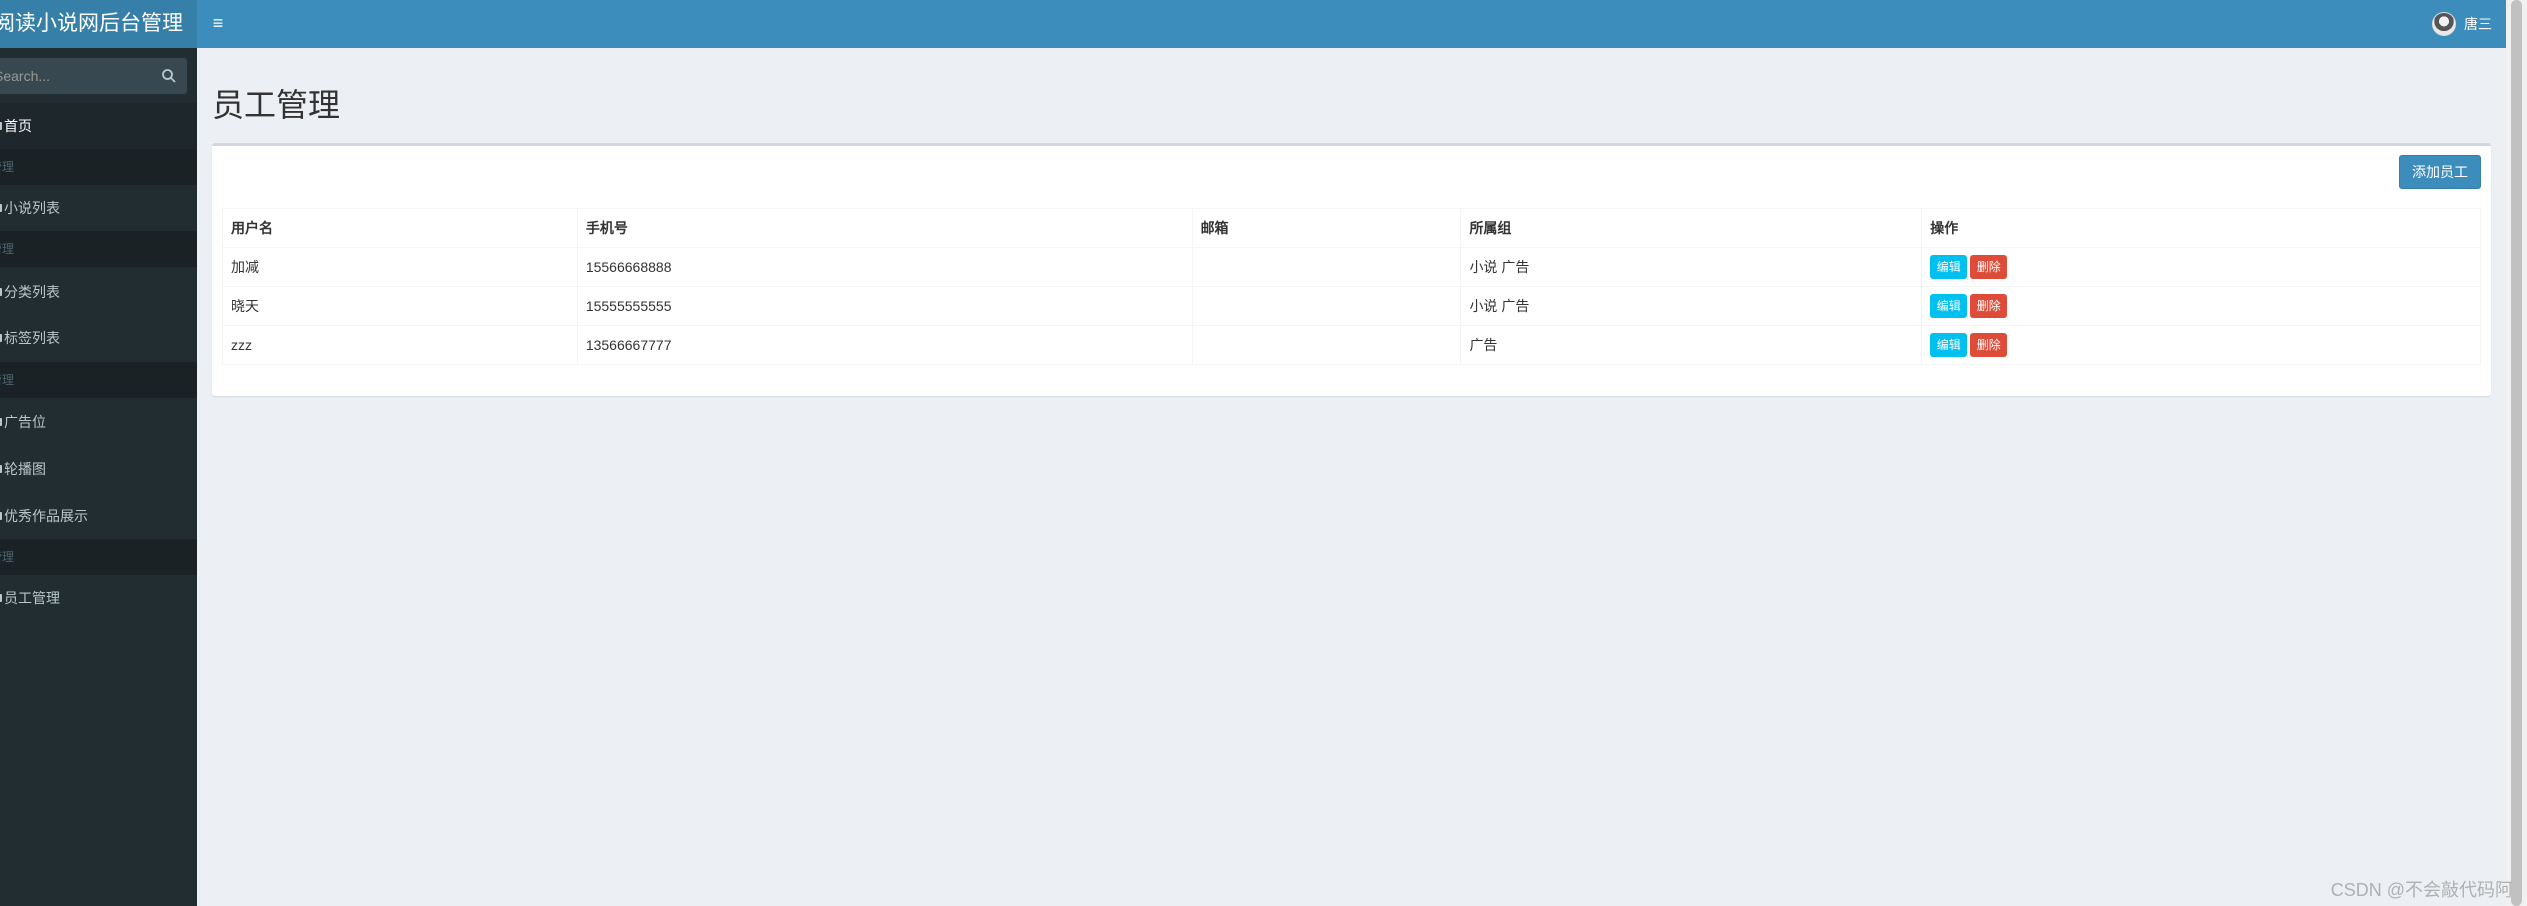 The image size is (2527, 906). Describe the element at coordinates (1, 422) in the screenshot. I see `ad-icon` at that location.